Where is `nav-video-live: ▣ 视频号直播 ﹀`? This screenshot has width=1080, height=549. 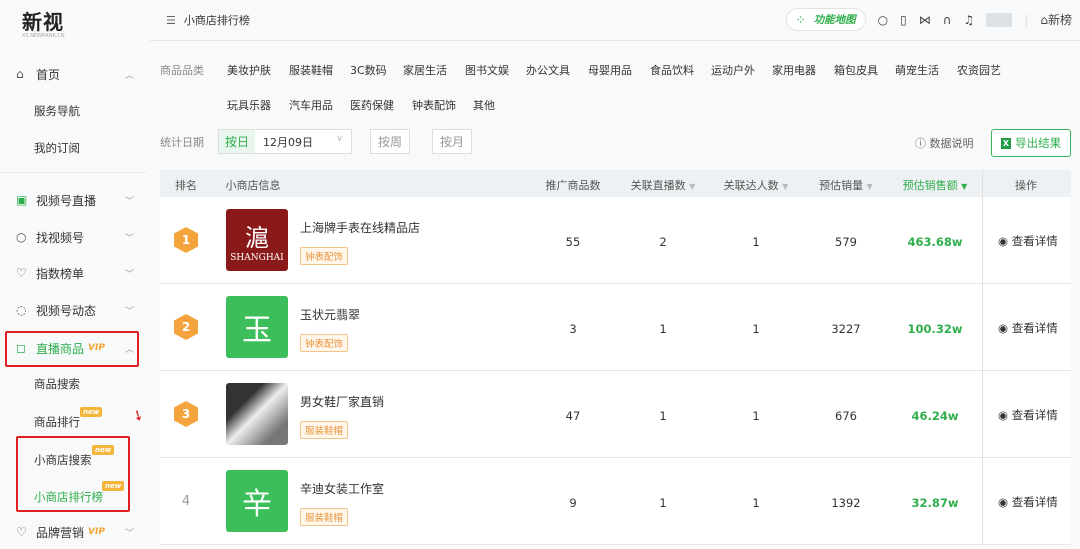 nav-video-live: ▣ 视频号直播 ﹀ is located at coordinates (73, 200).